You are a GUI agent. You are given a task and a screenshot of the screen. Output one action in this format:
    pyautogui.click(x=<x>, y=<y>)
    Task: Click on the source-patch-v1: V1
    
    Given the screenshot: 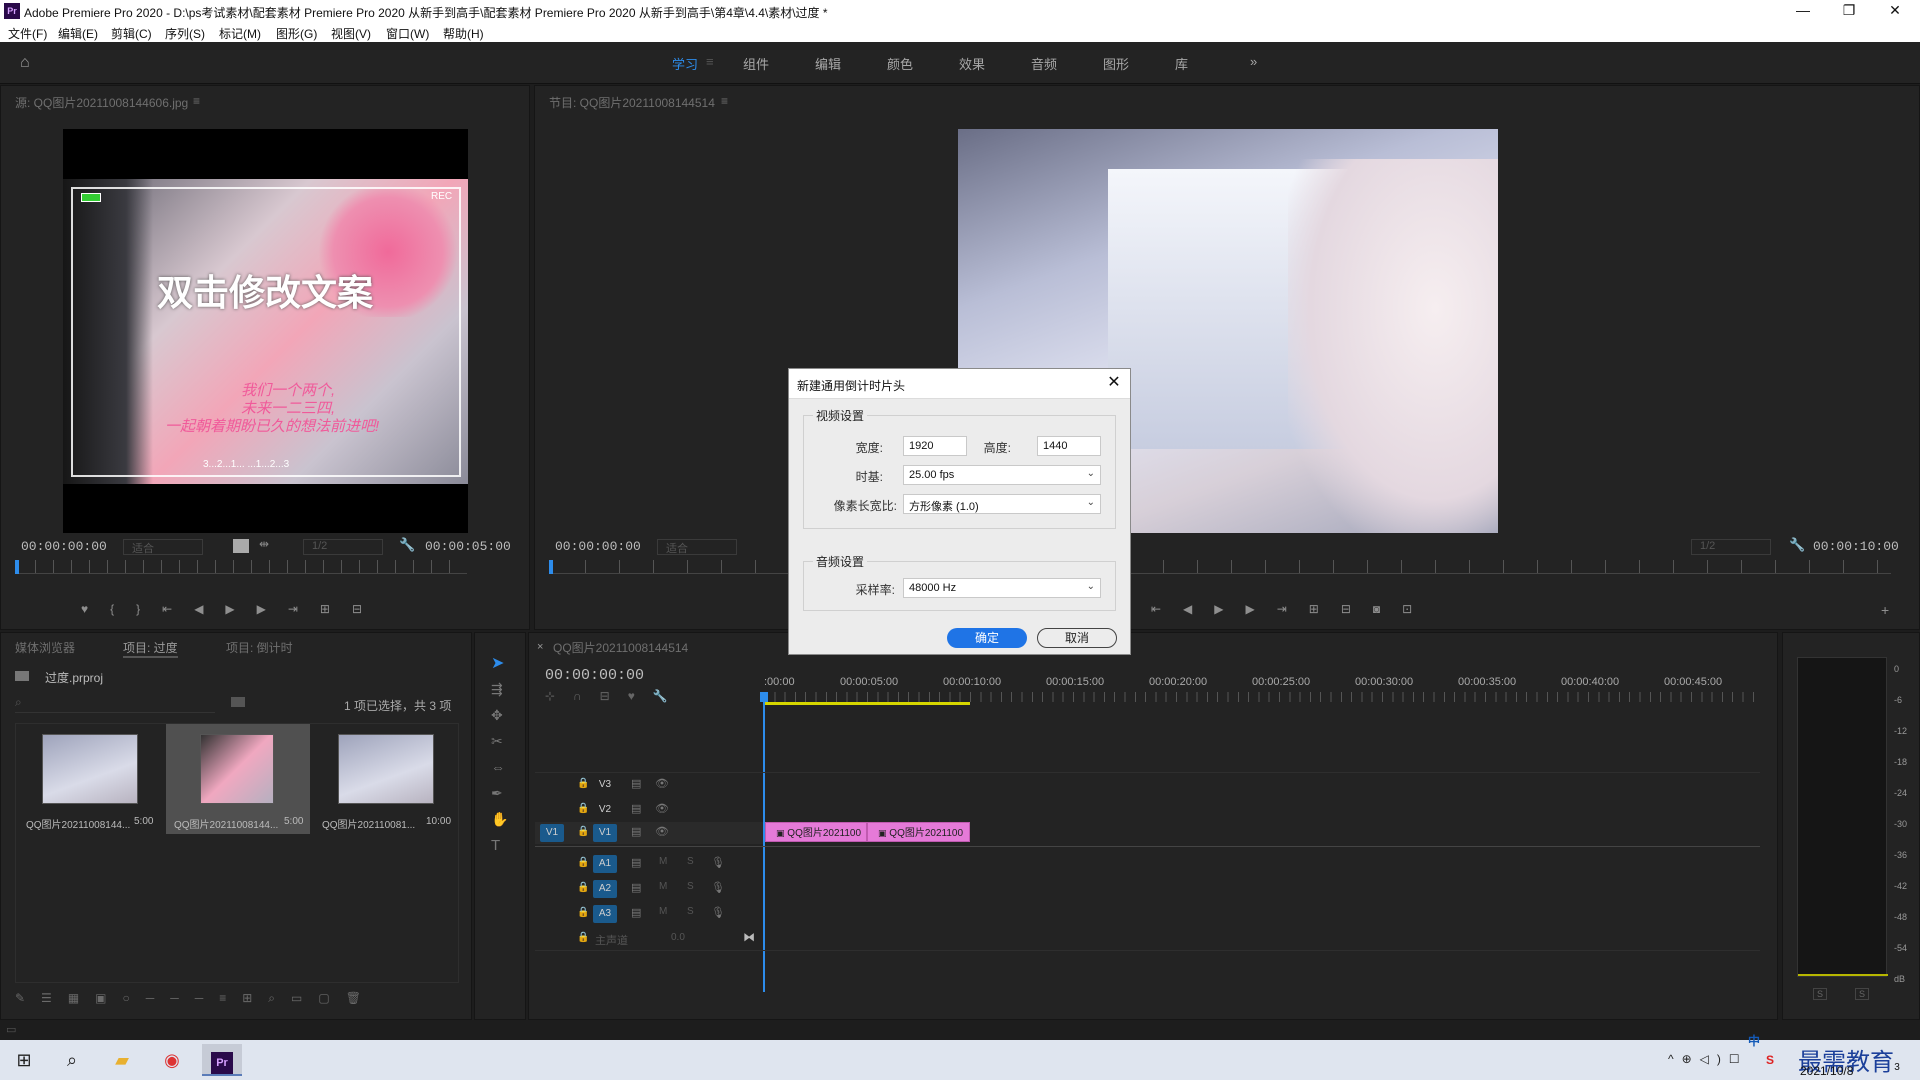 What is the action you would take?
    pyautogui.click(x=552, y=833)
    